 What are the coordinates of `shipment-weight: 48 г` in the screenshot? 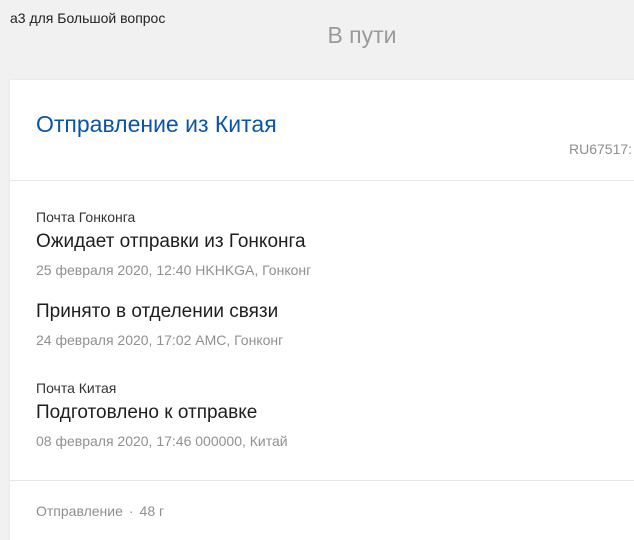 It's located at (152, 511).